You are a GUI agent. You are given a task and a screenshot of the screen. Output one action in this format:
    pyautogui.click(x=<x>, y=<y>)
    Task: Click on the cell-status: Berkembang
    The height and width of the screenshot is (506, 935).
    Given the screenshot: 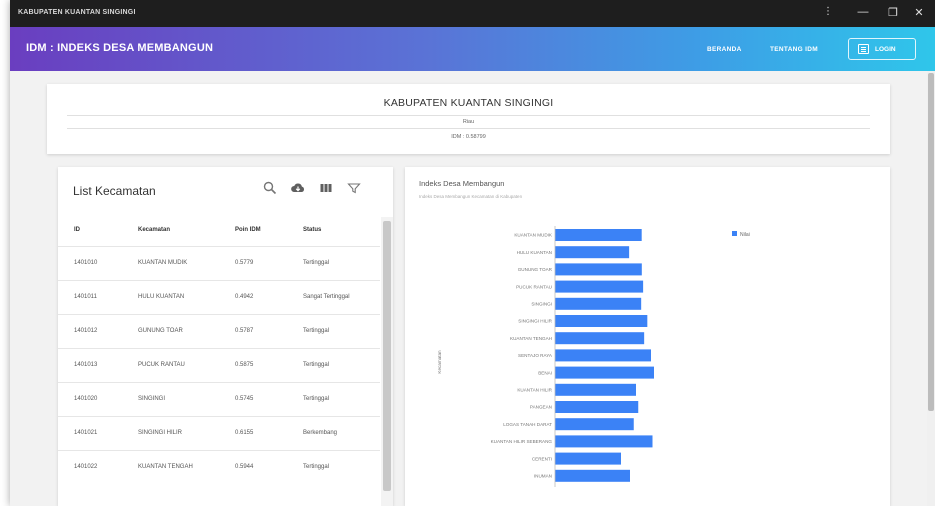 What is the action you would take?
    pyautogui.click(x=320, y=433)
    